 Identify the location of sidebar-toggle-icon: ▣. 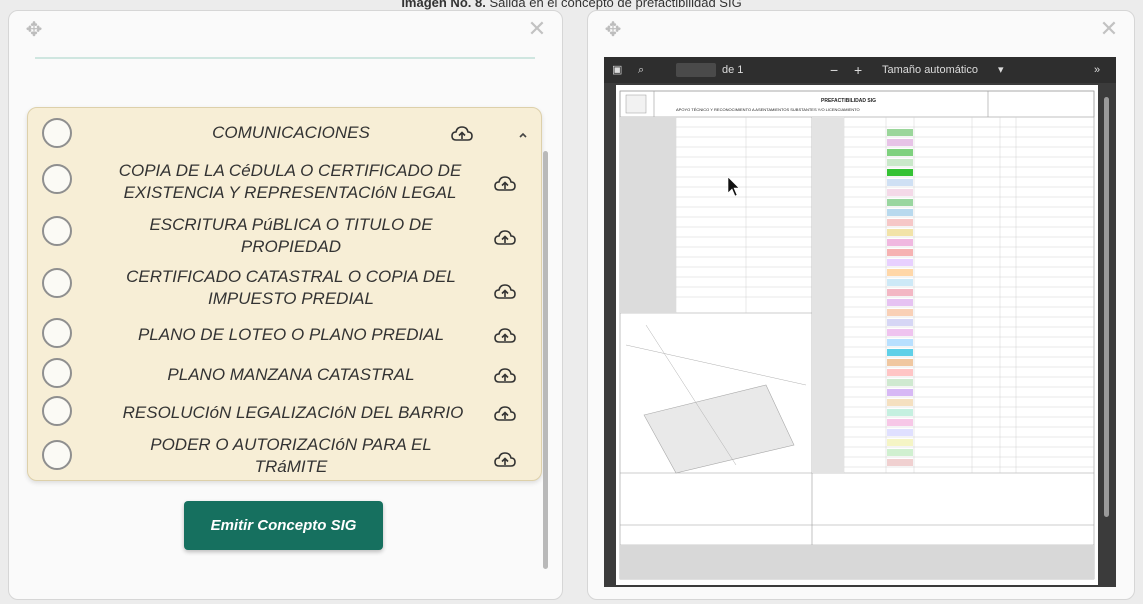
(617, 70).